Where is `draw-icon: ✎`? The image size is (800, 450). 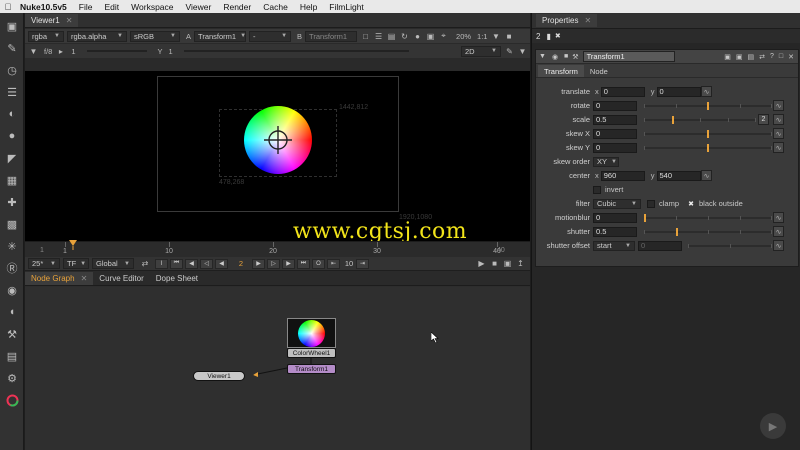
draw-icon: ✎ is located at coordinates (12, 48).